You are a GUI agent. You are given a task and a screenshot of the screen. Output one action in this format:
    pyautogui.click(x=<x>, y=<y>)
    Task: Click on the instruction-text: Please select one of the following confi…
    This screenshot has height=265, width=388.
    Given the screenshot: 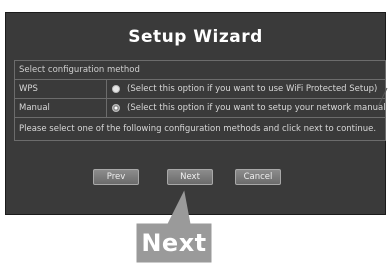 What is the action you would take?
    pyautogui.click(x=198, y=129)
    